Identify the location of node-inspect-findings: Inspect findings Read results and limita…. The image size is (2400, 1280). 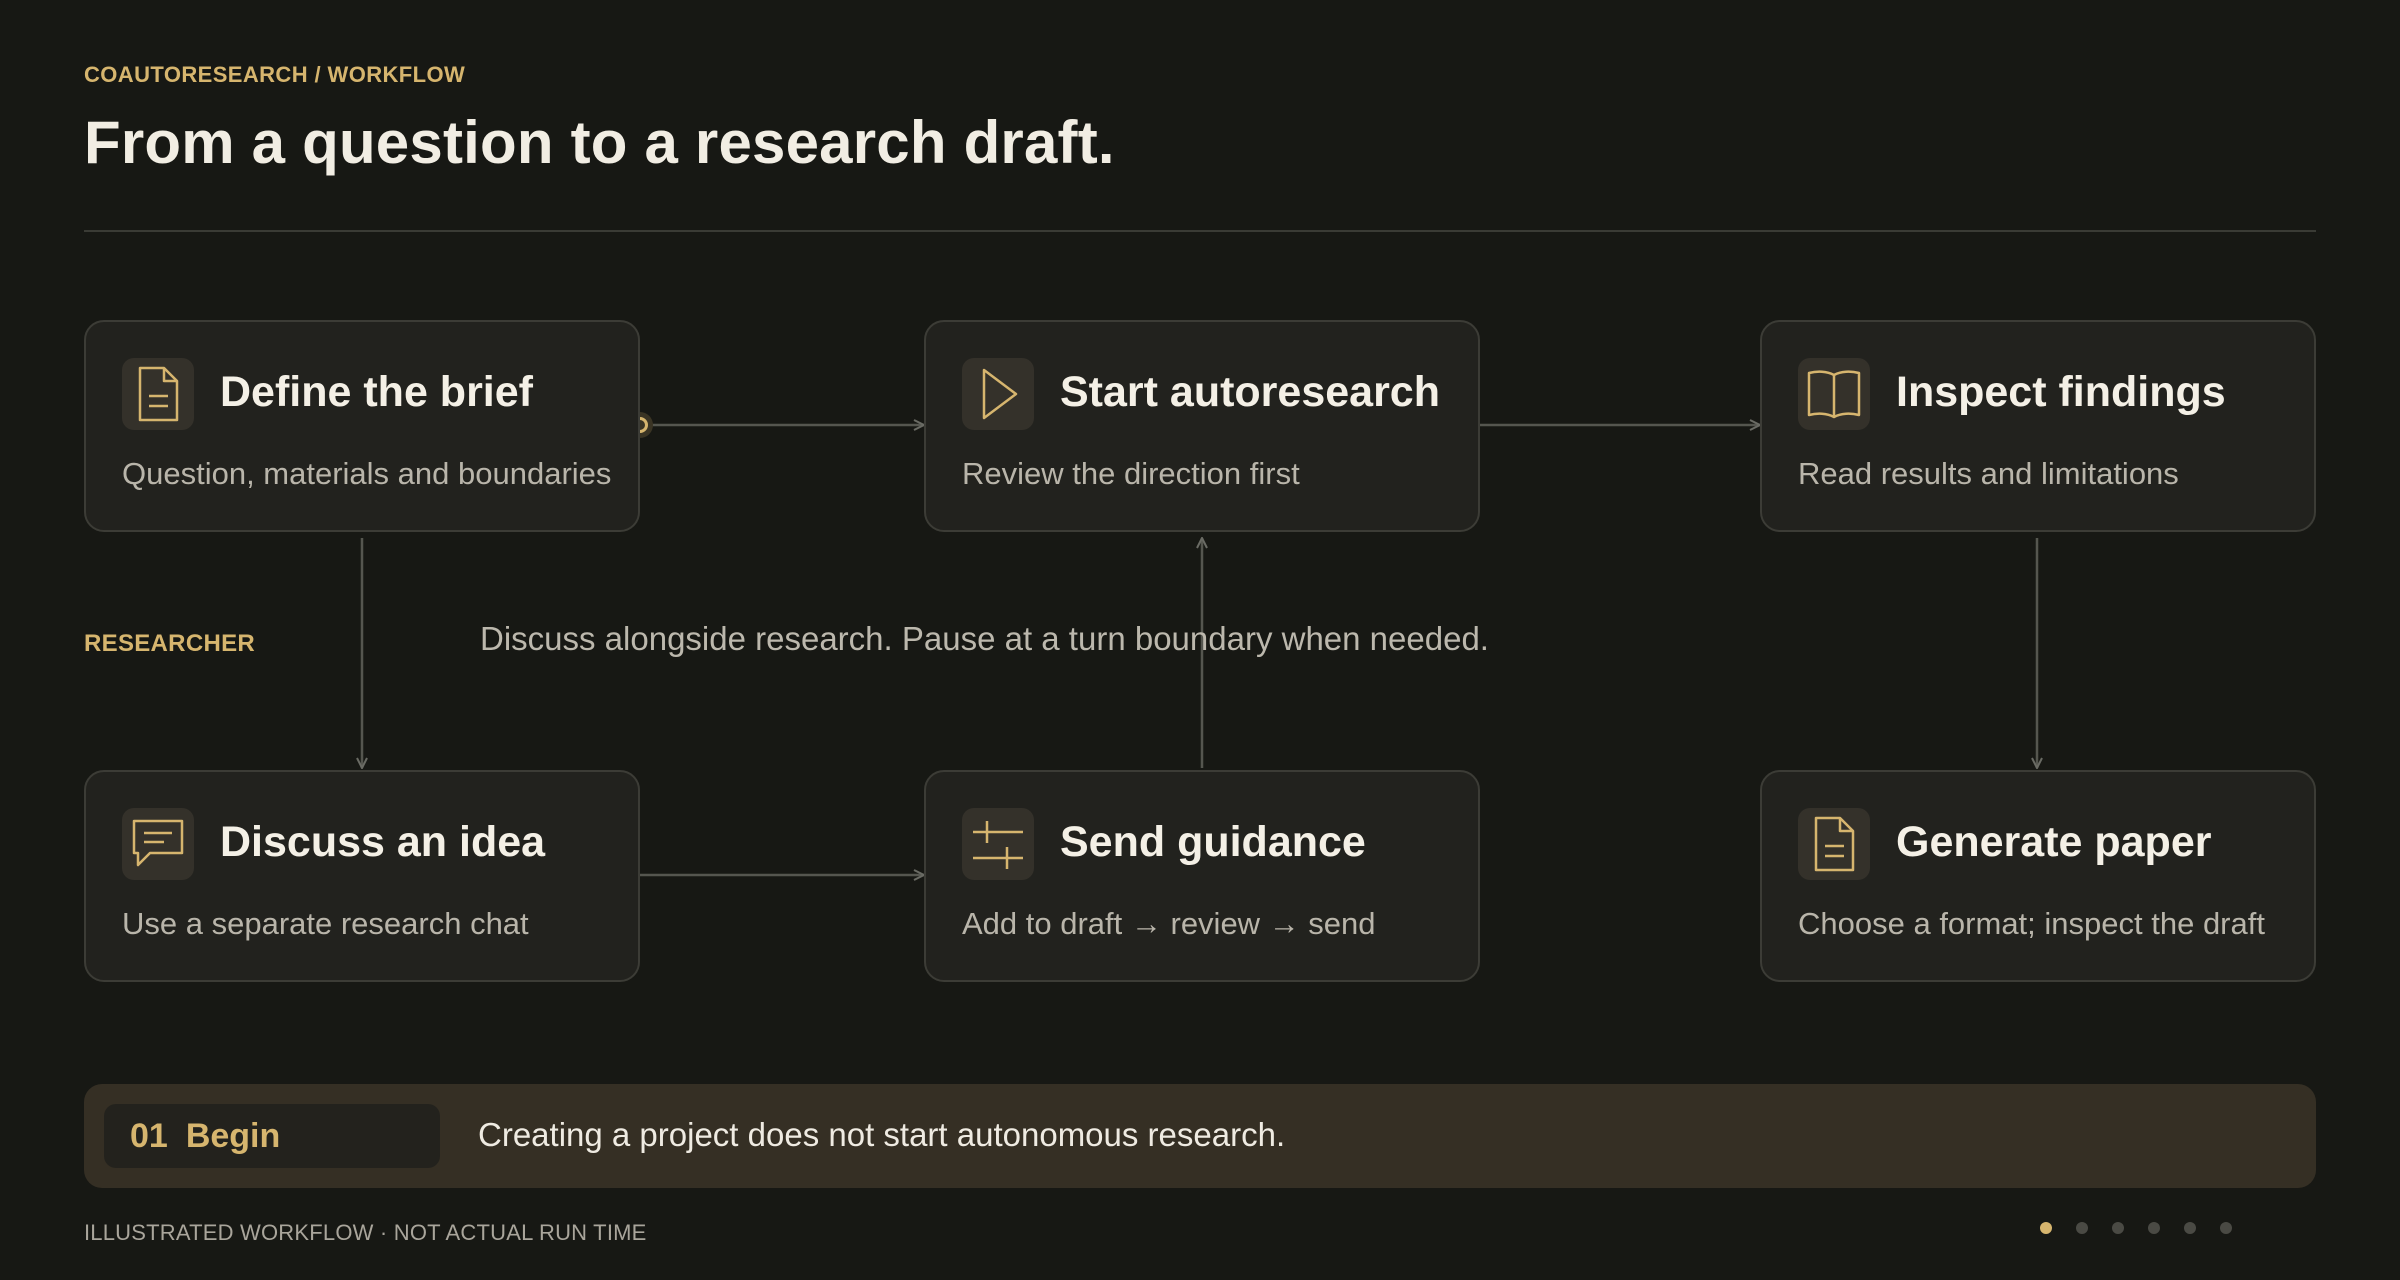
(2038, 426).